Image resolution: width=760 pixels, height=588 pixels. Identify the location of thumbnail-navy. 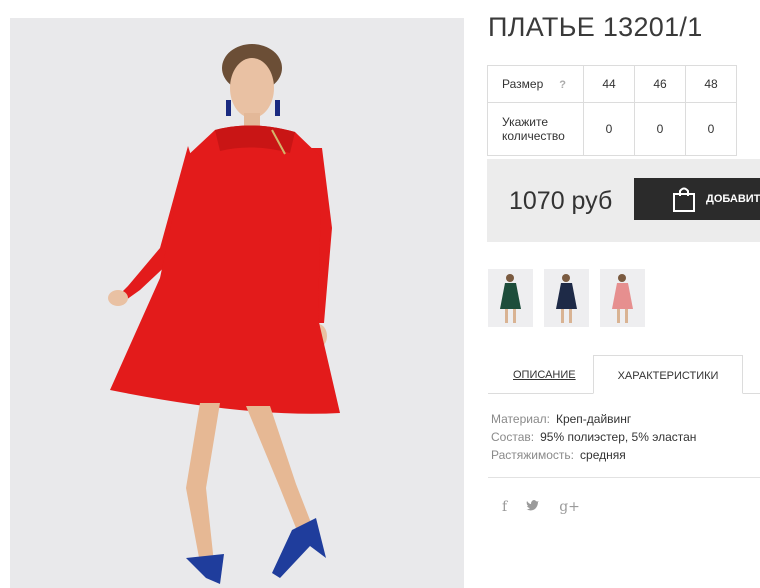
(566, 298).